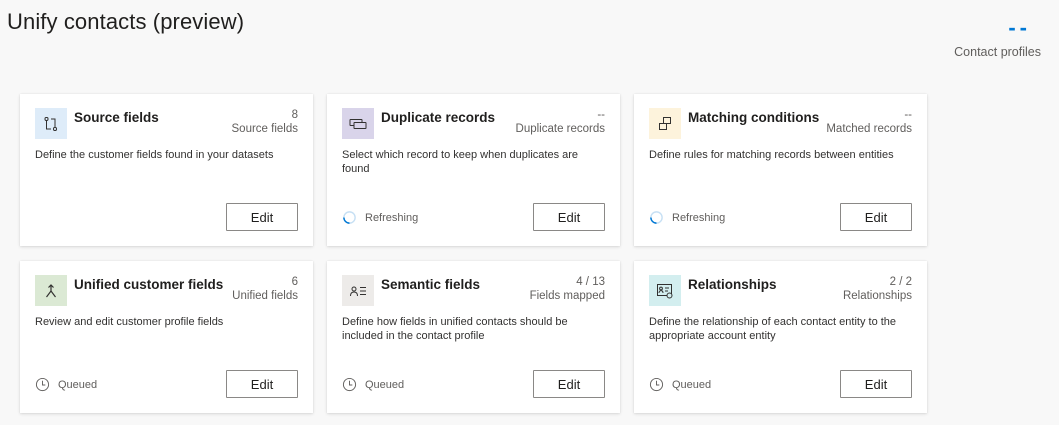 This screenshot has width=1059, height=425. Describe the element at coordinates (358, 290) in the screenshot. I see `semantic-fields-icon` at that location.